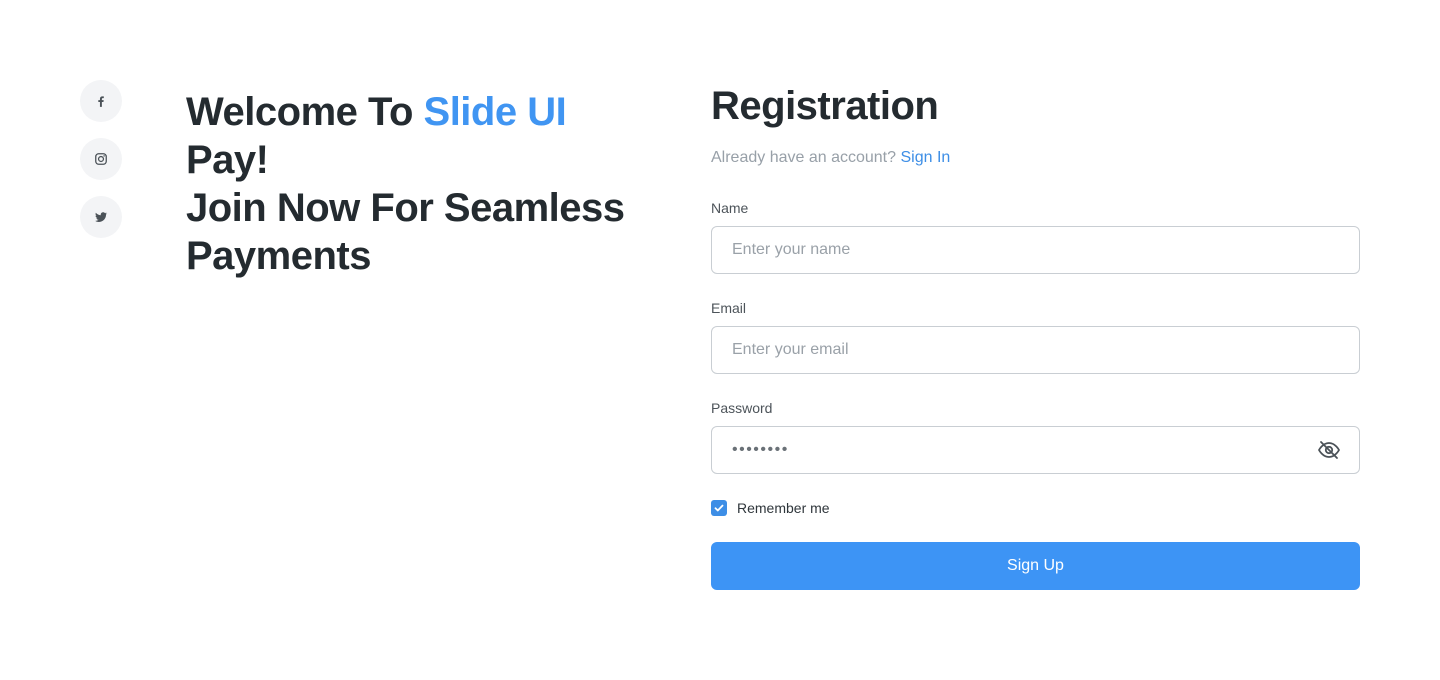 The image size is (1440, 680). I want to click on password-value: ••••••••, so click(760, 449).